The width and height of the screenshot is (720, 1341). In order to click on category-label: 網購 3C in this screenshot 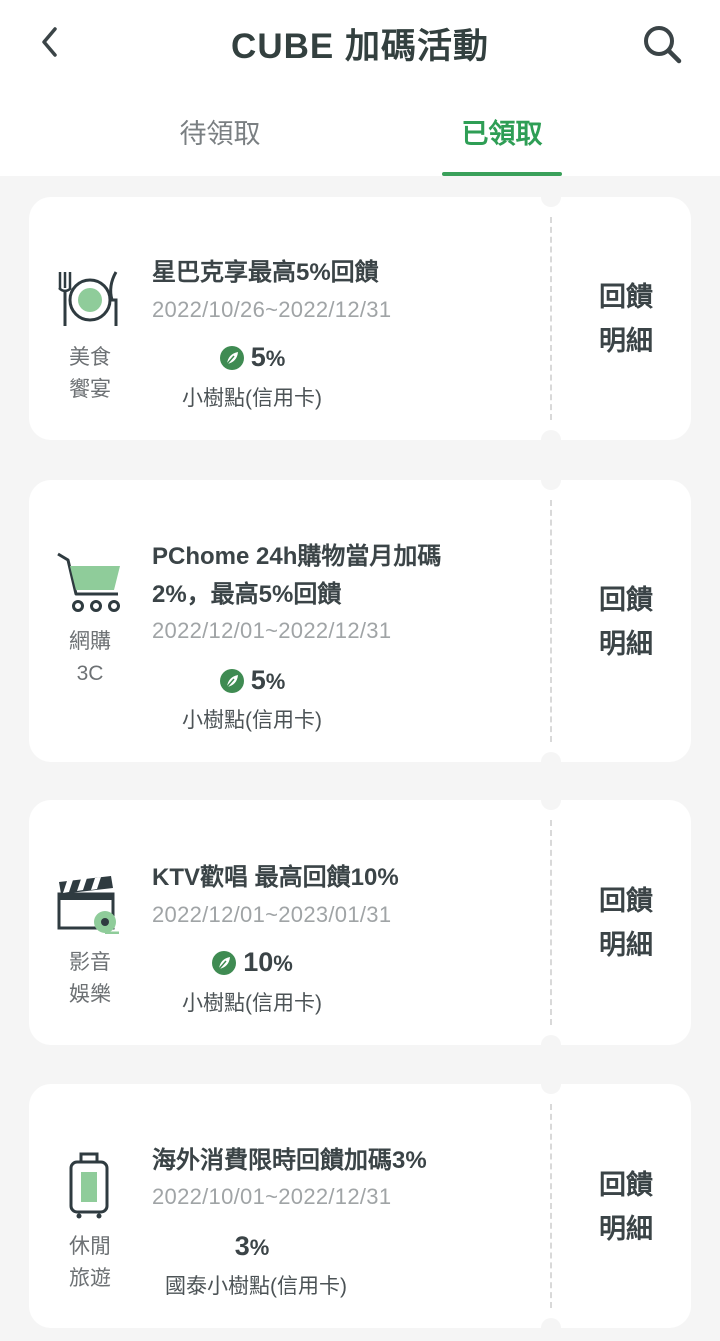, I will do `click(90, 657)`.